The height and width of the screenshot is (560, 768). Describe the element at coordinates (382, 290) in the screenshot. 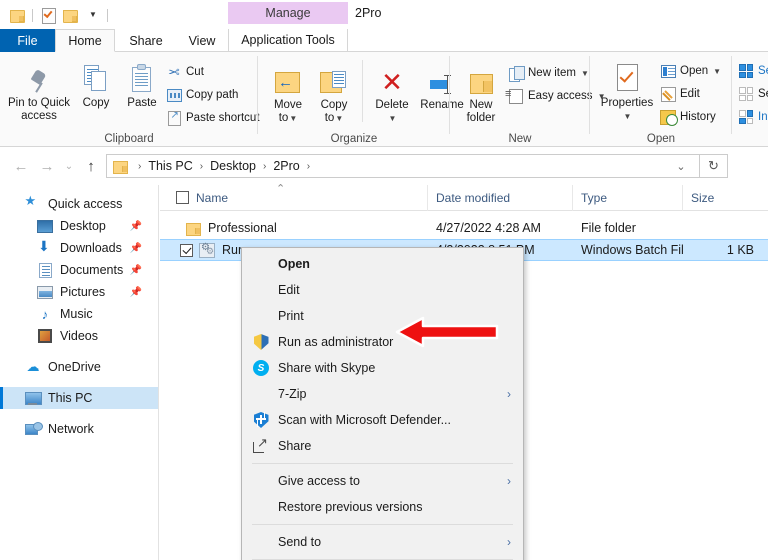

I see `context-menu-item-edit: Edit` at that location.